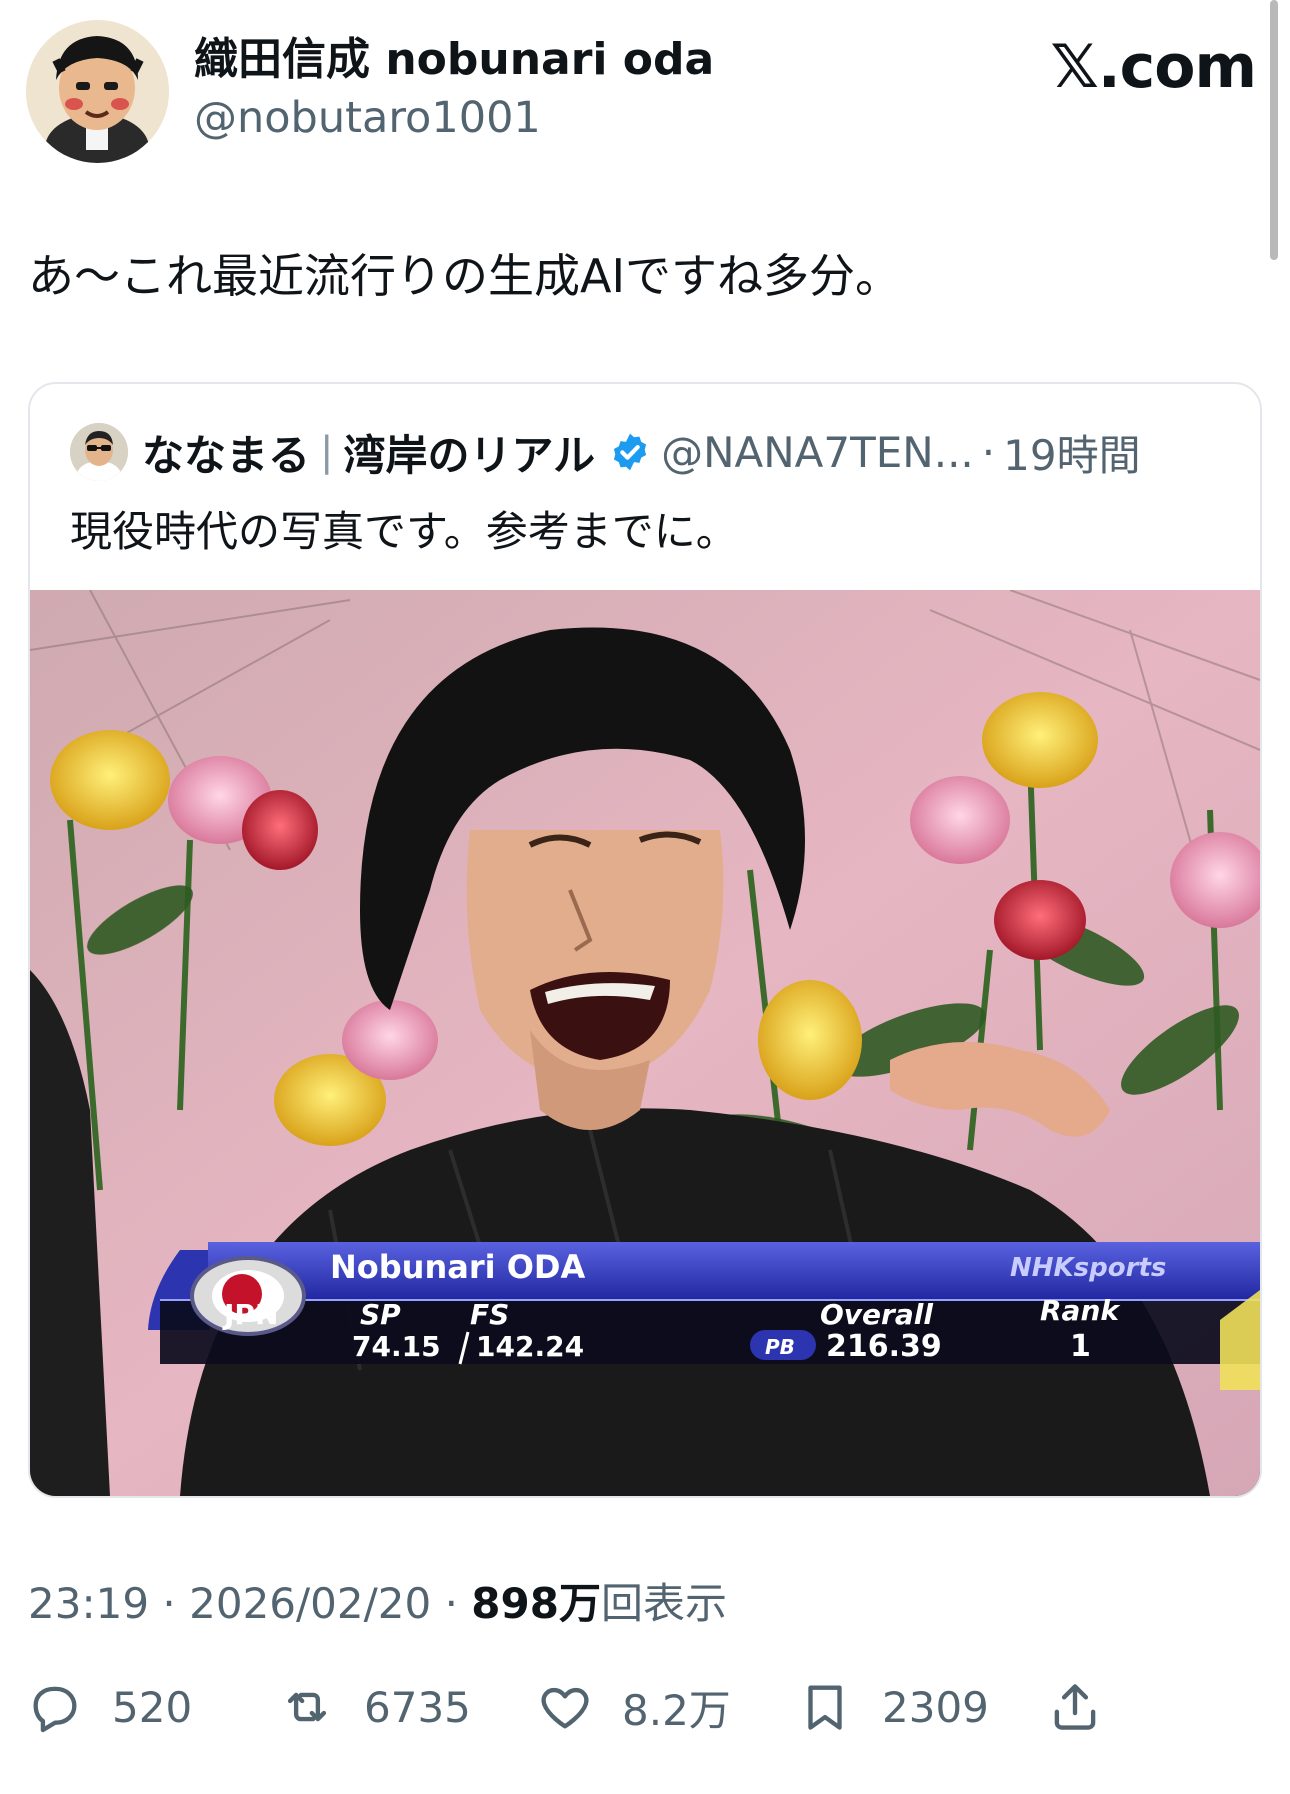  What do you see at coordinates (935, 1707) in the screenshot?
I see `bookmark-count: 2309` at bounding box center [935, 1707].